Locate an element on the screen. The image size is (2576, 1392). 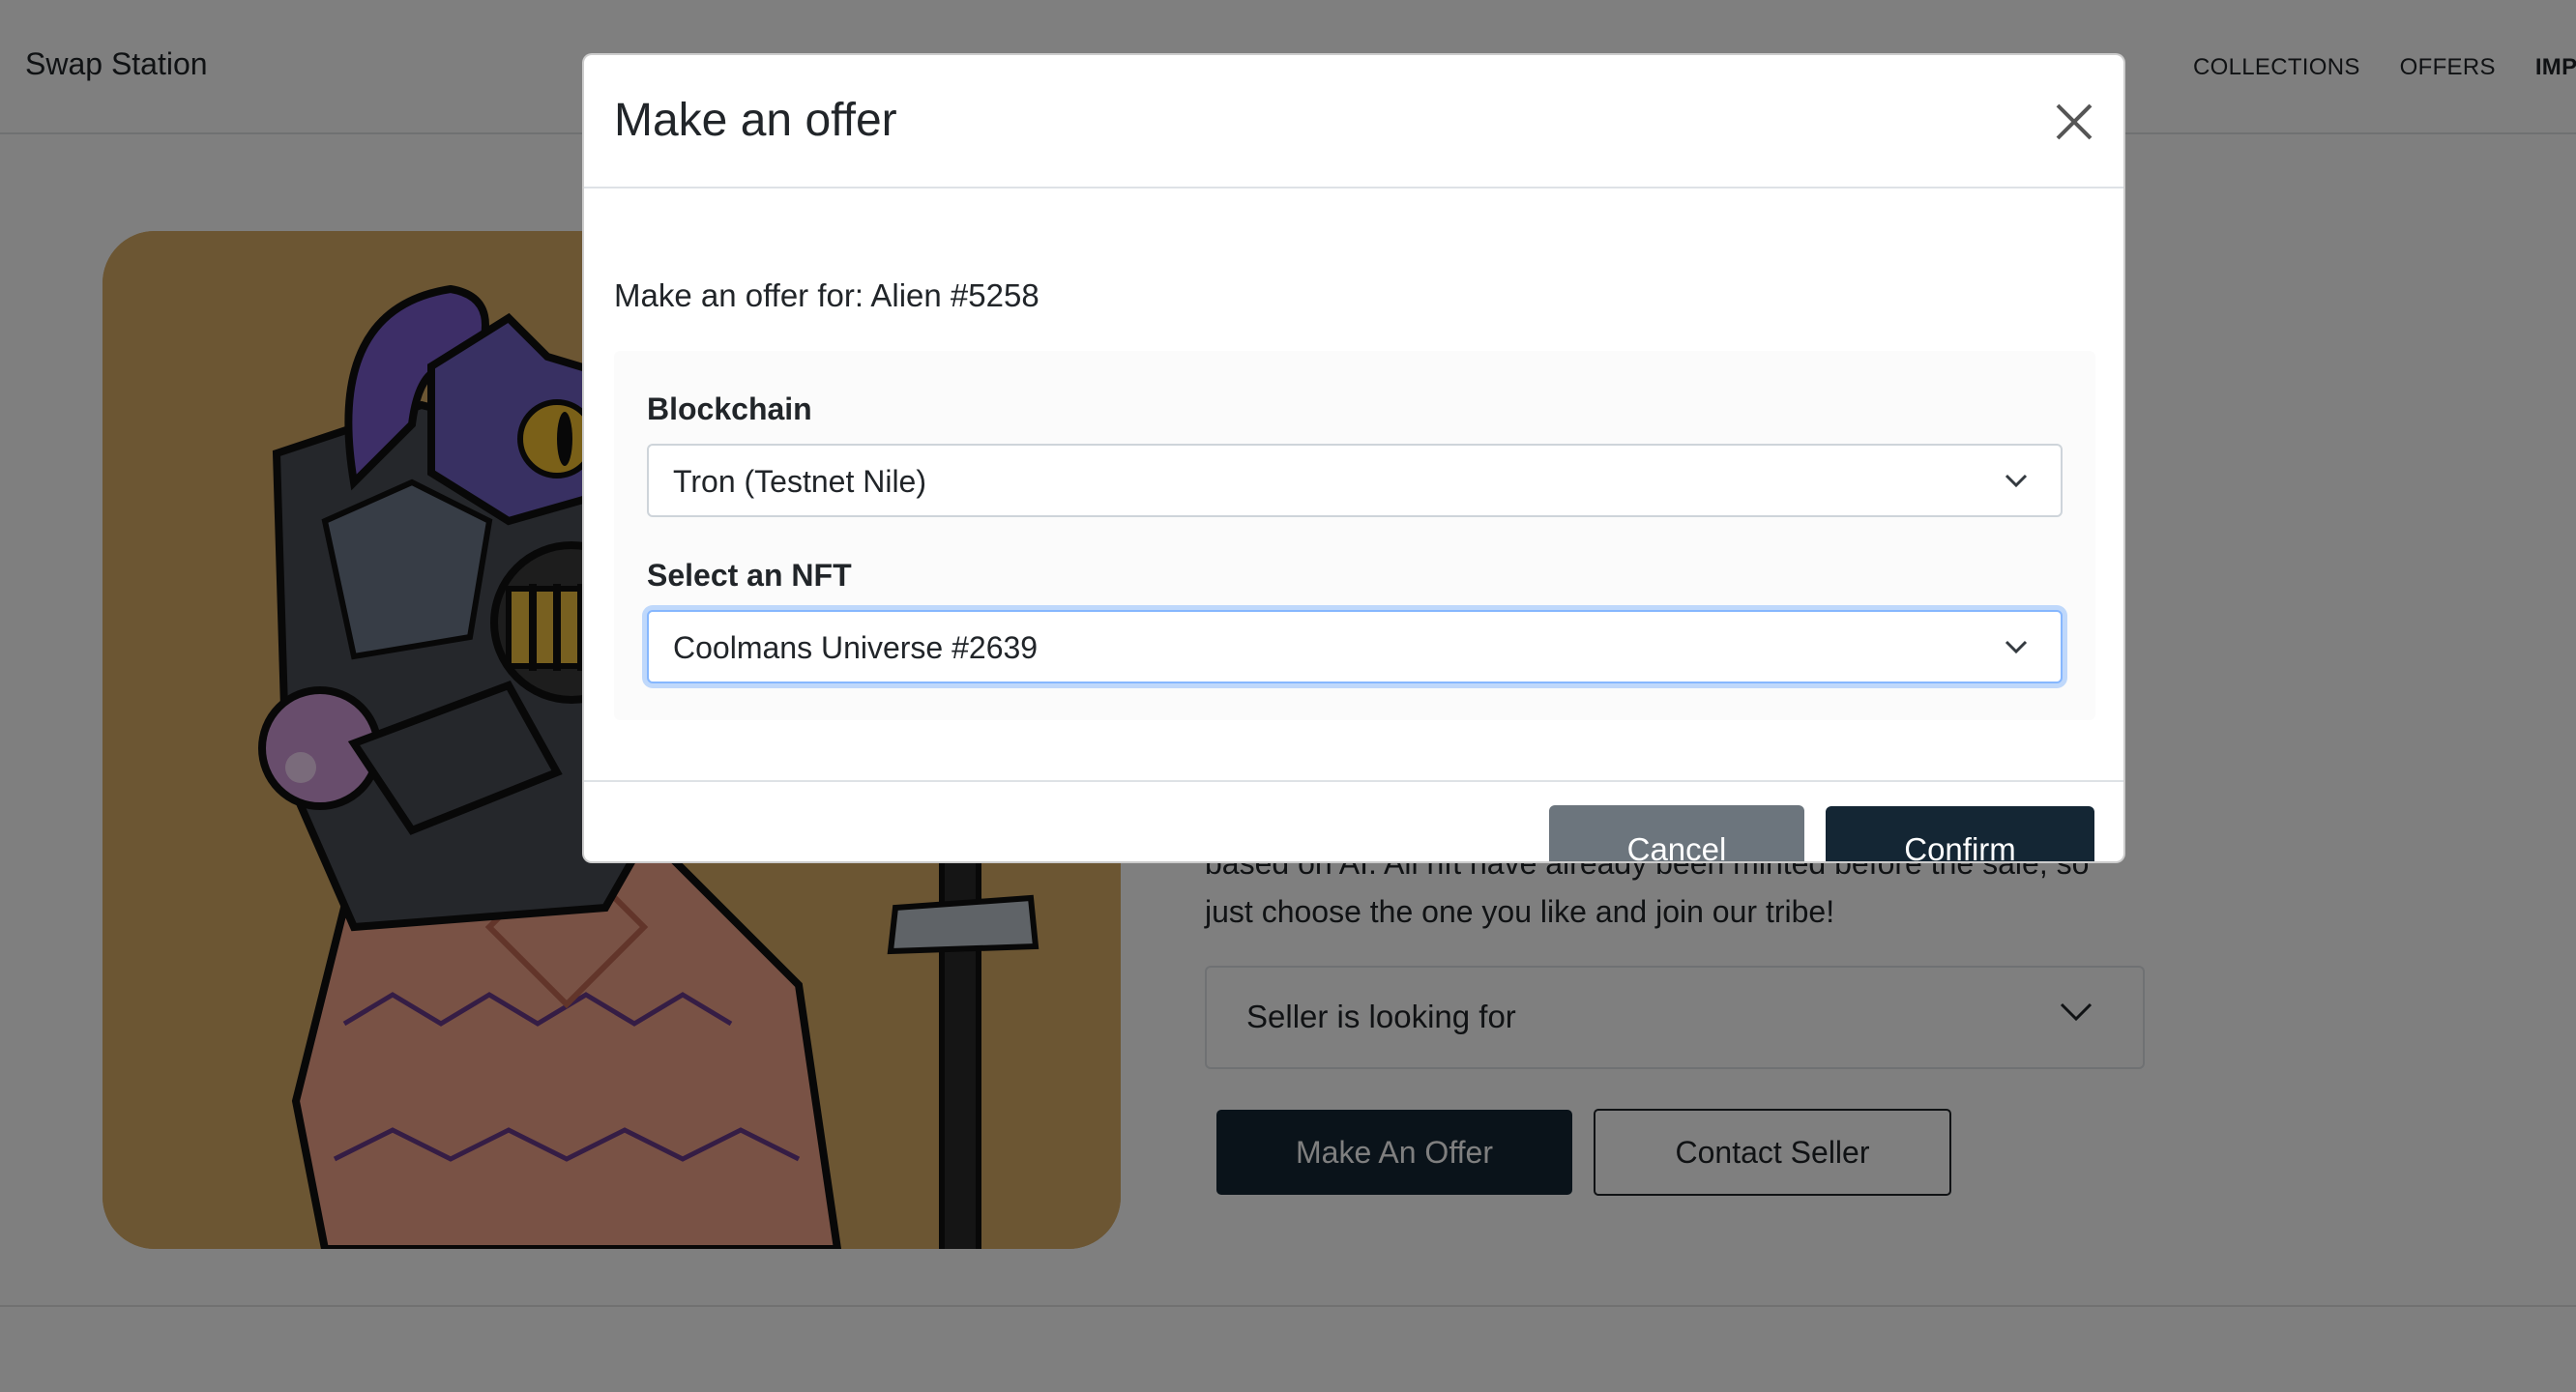
modal-title: Make an offer is located at coordinates (755, 121).